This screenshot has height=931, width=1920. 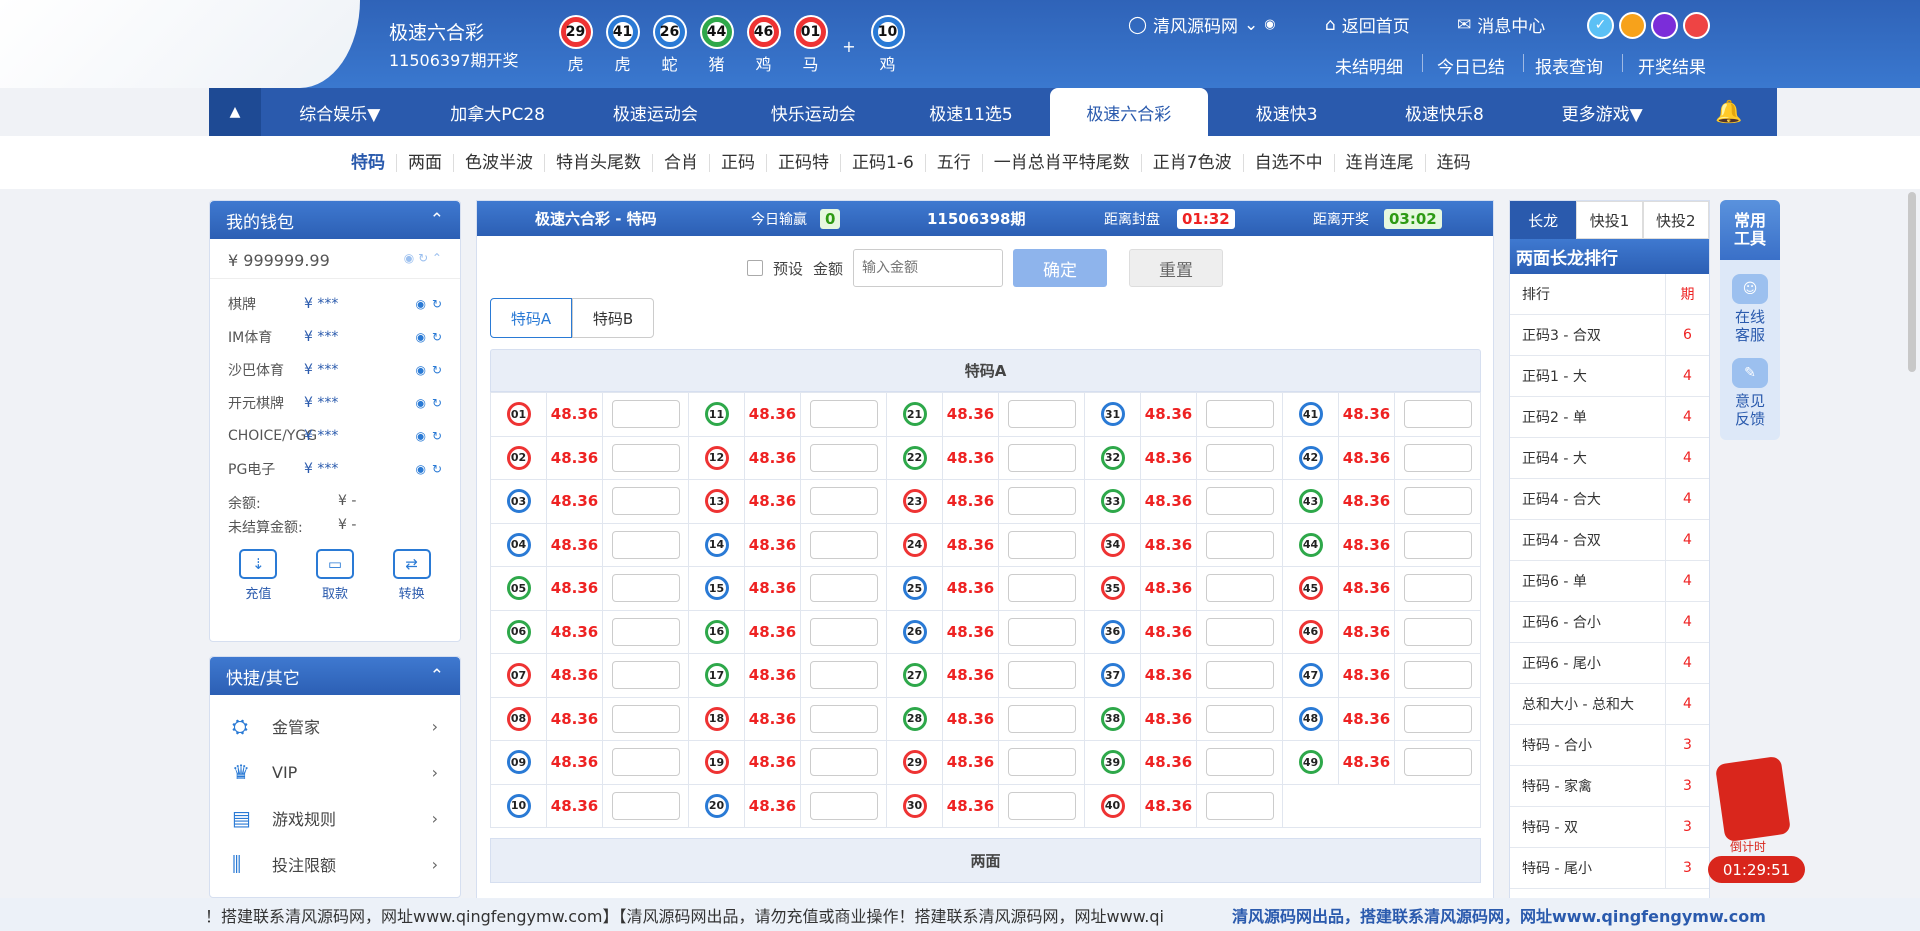 What do you see at coordinates (235, 112) in the screenshot?
I see `nav-collapse-toggle: ▲` at bounding box center [235, 112].